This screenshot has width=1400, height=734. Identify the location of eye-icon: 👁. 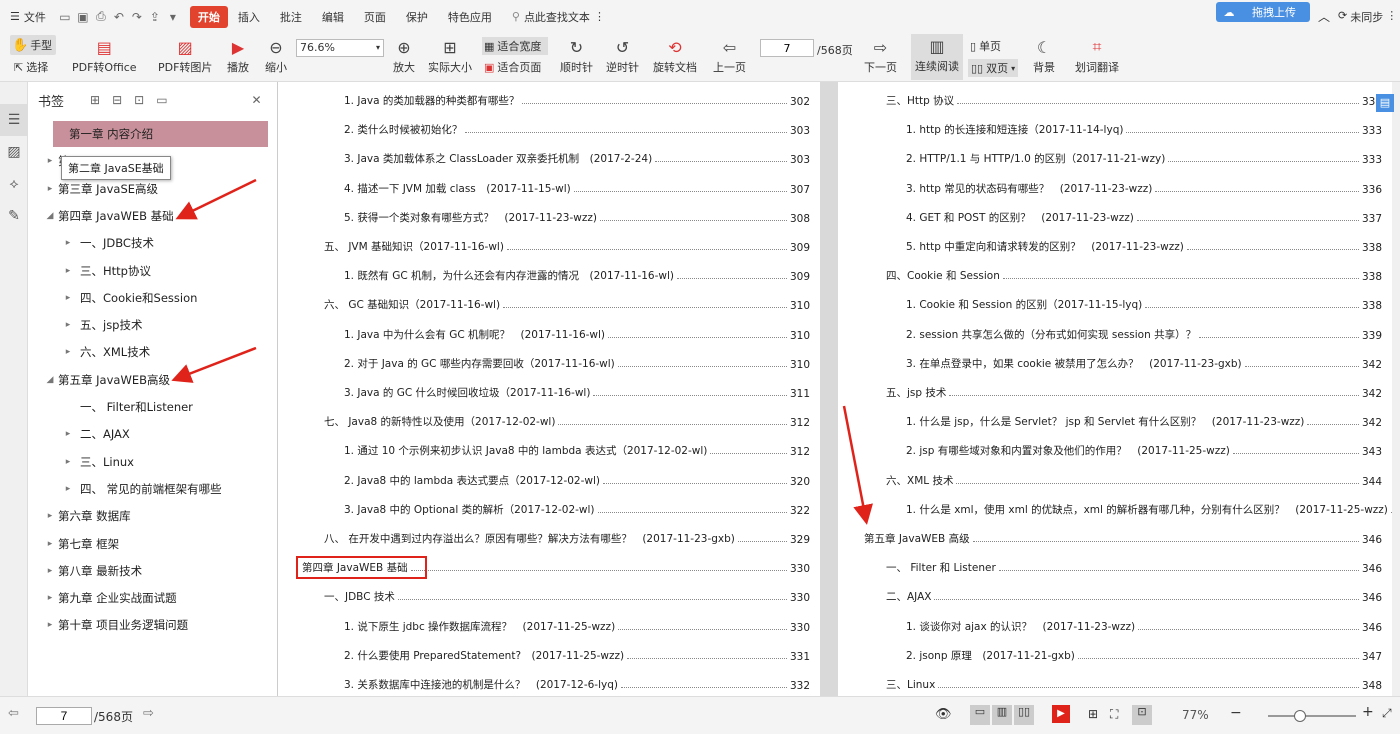
(943, 714).